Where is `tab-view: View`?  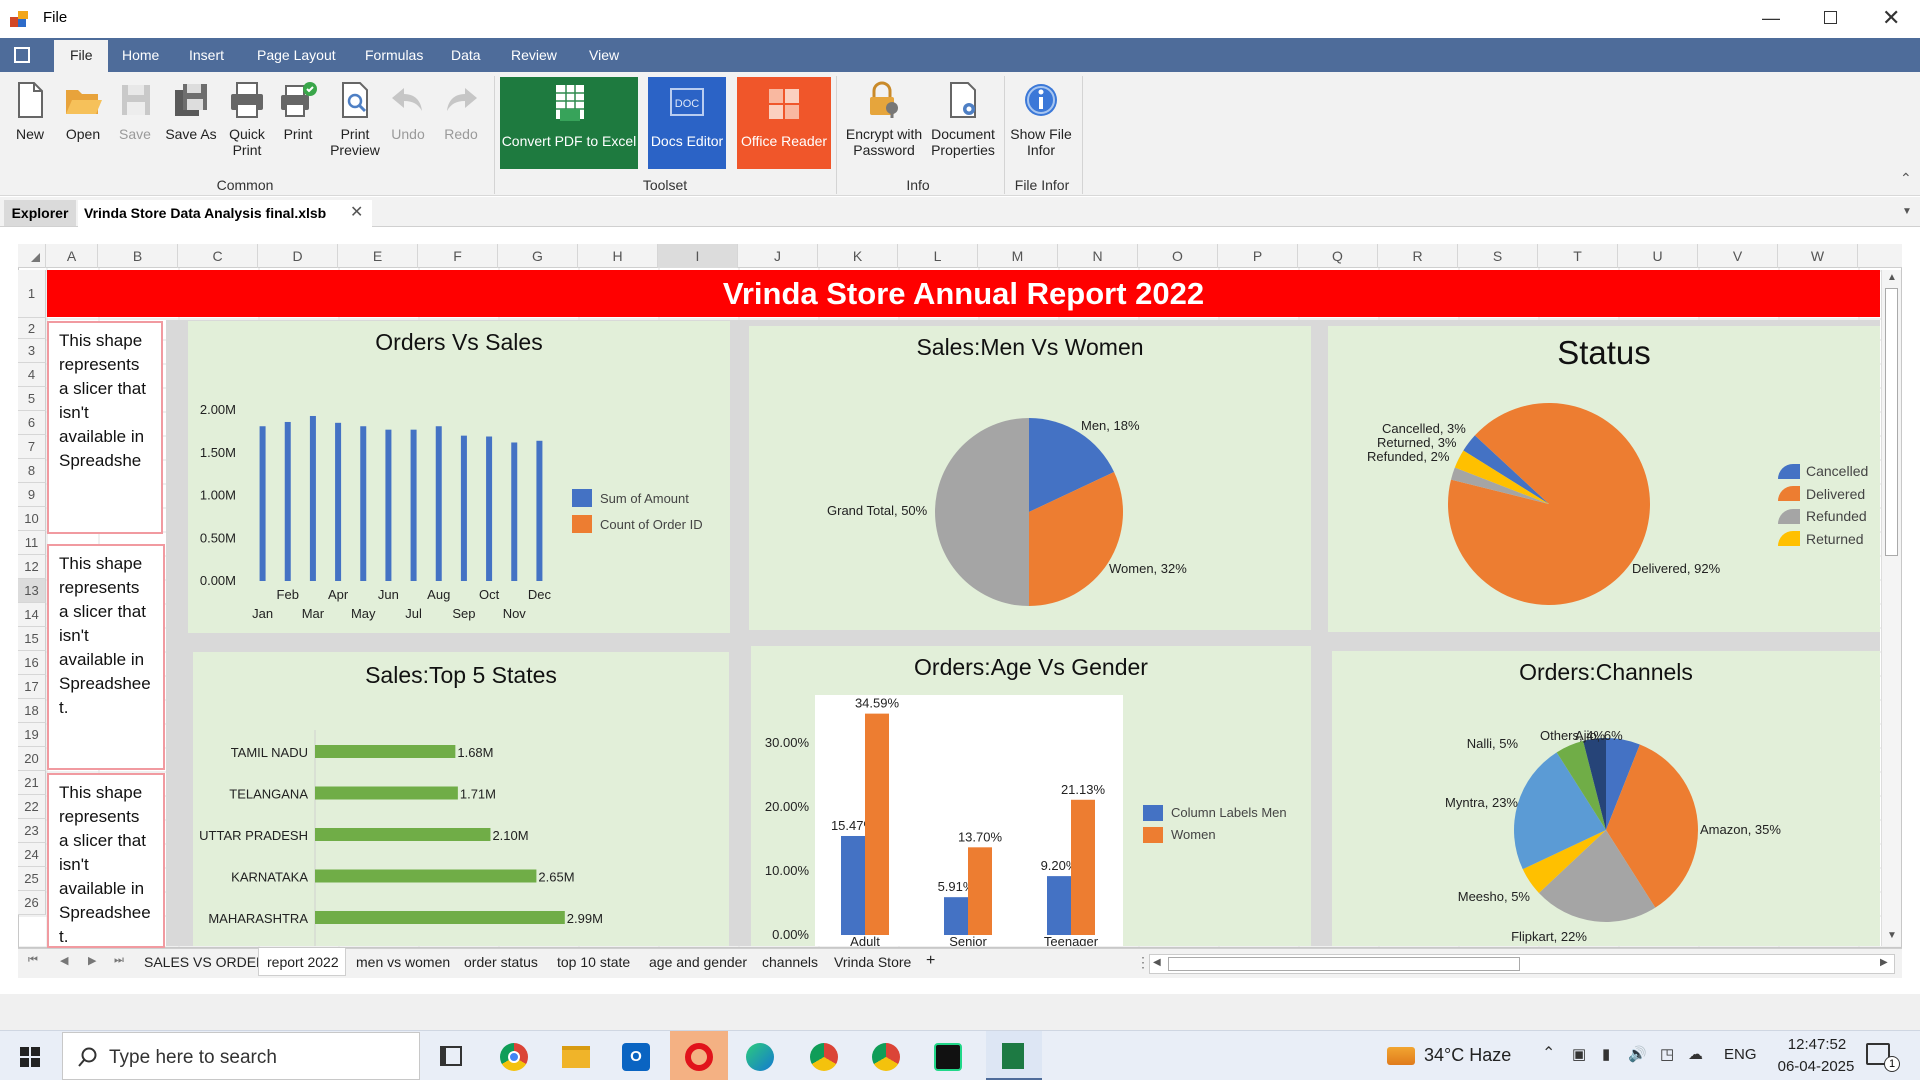 tab-view: View is located at coordinates (604, 55).